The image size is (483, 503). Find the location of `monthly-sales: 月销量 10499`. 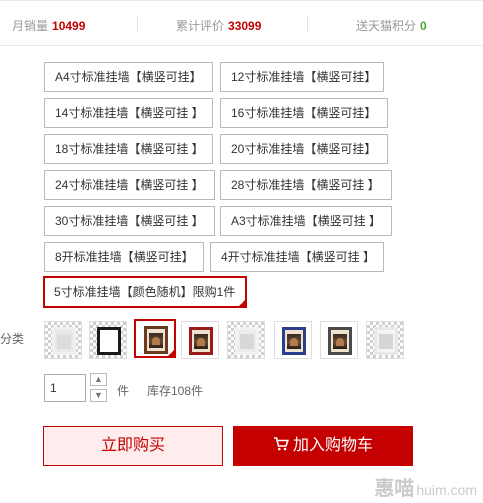

monthly-sales: 月销量 10499 is located at coordinates (48, 25).